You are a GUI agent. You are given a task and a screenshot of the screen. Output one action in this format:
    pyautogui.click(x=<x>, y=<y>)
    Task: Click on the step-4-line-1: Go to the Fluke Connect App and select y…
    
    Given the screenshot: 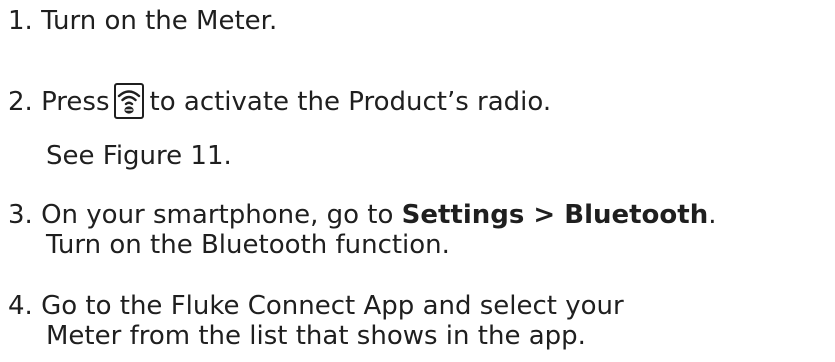 What is the action you would take?
    pyautogui.click(x=332, y=306)
    